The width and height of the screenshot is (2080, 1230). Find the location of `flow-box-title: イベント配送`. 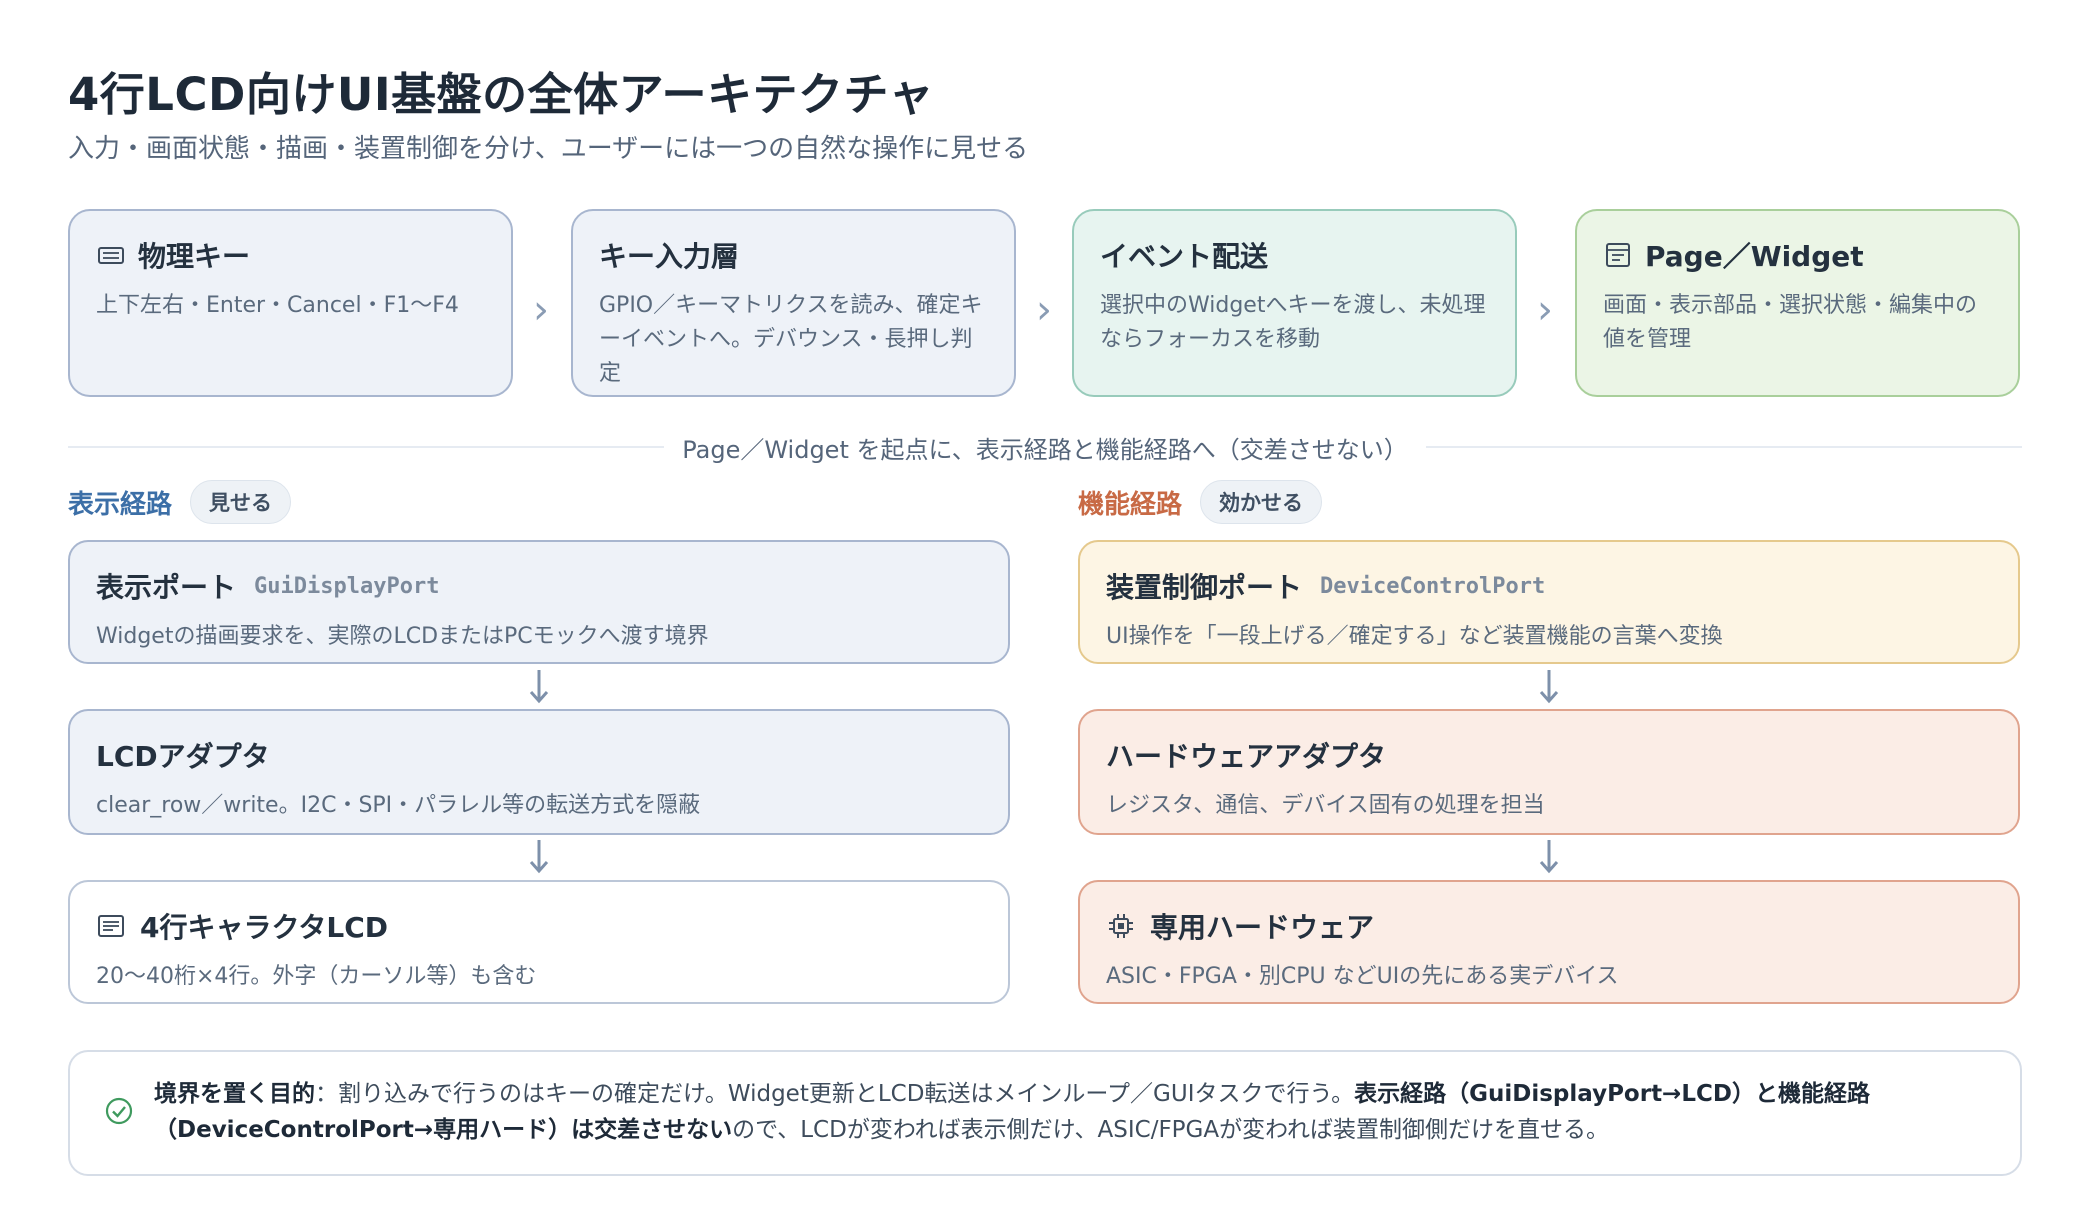

flow-box-title: イベント配送 is located at coordinates (1184, 256).